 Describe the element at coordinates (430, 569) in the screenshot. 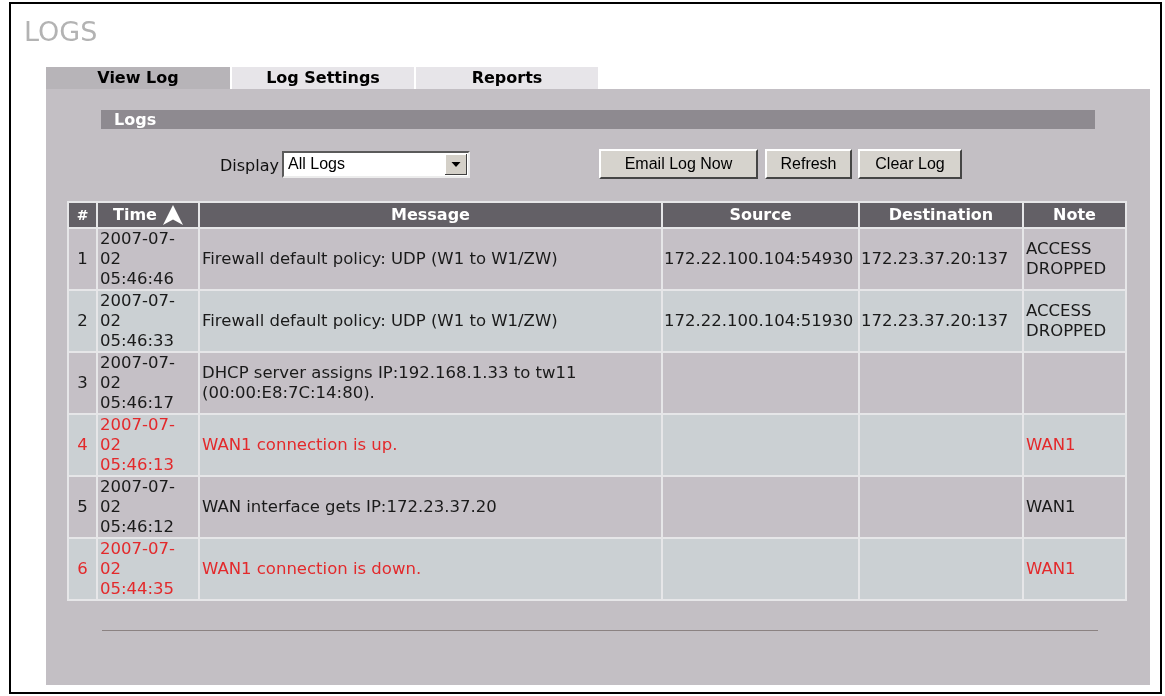

I see `table-cell: WAN1 connection is down.` at that location.